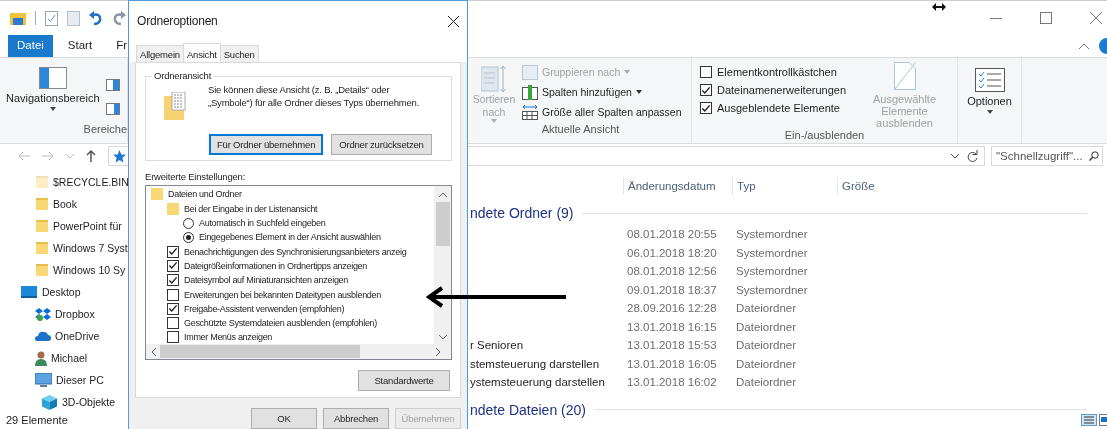 The width and height of the screenshot is (1107, 429). Describe the element at coordinates (438, 351) in the screenshot. I see `scroll-right-icon` at that location.